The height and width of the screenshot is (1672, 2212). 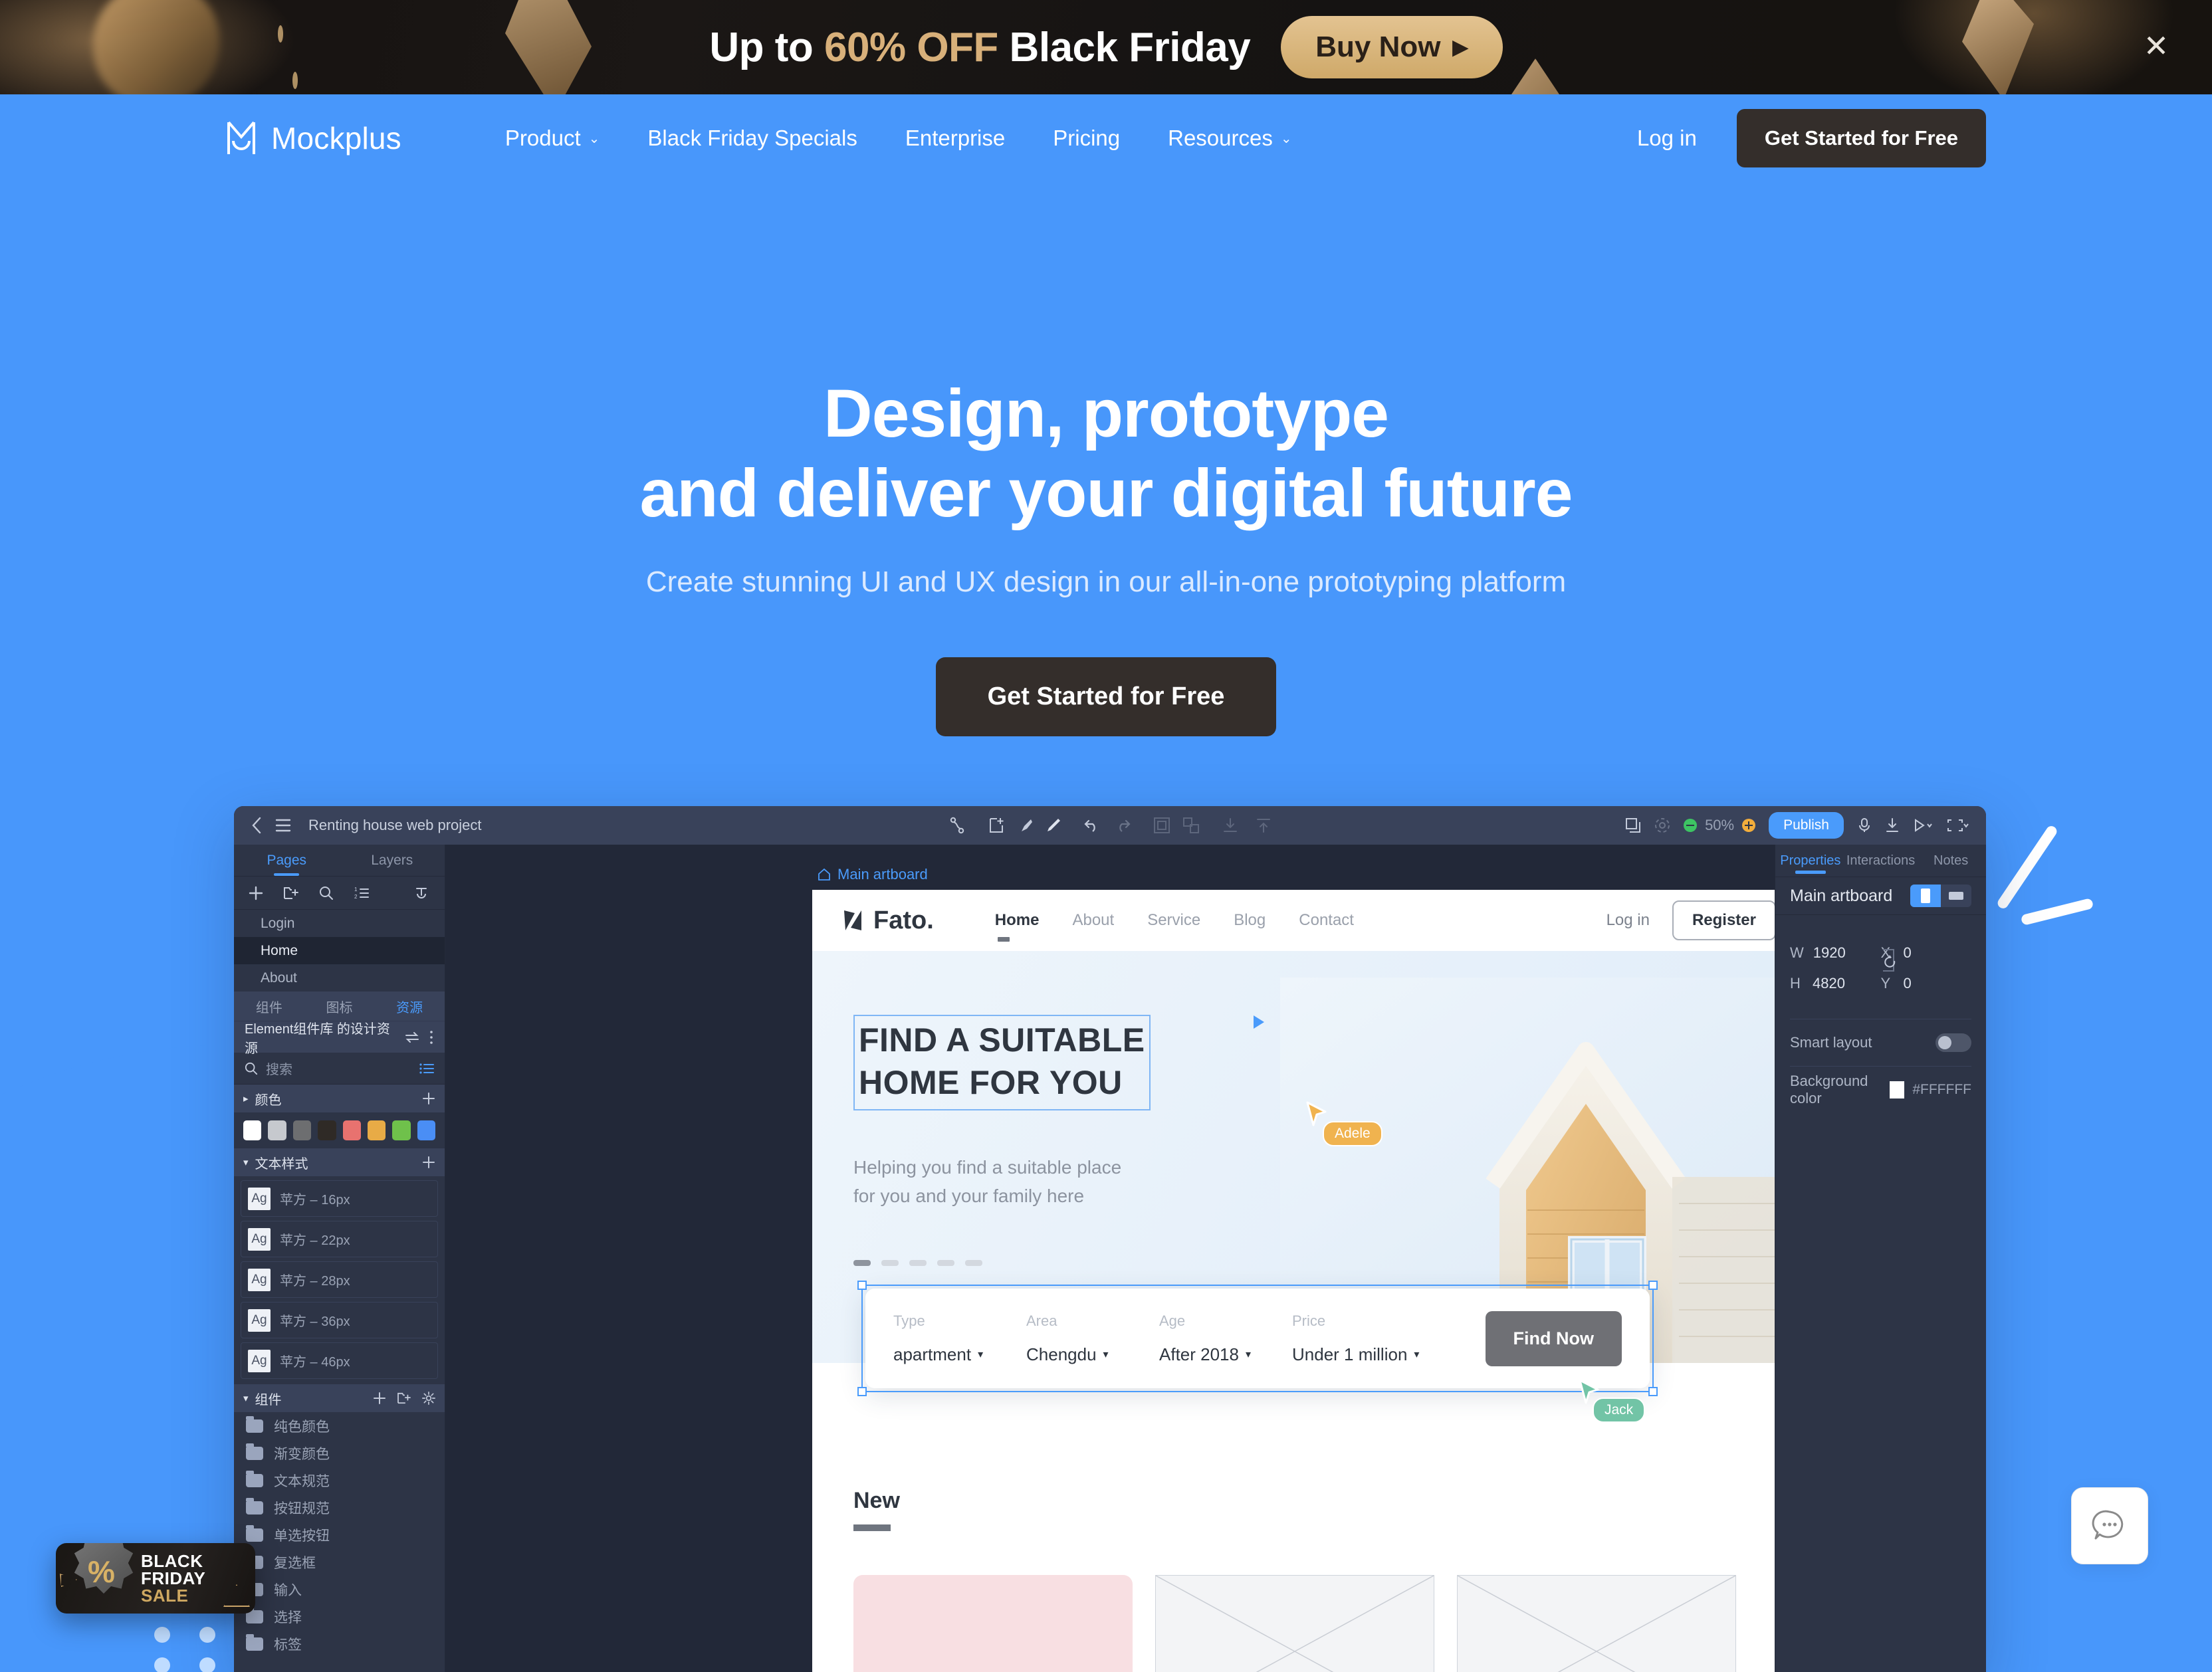 I want to click on smart-layout-row: Smart layout, so click(x=1880, y=1042).